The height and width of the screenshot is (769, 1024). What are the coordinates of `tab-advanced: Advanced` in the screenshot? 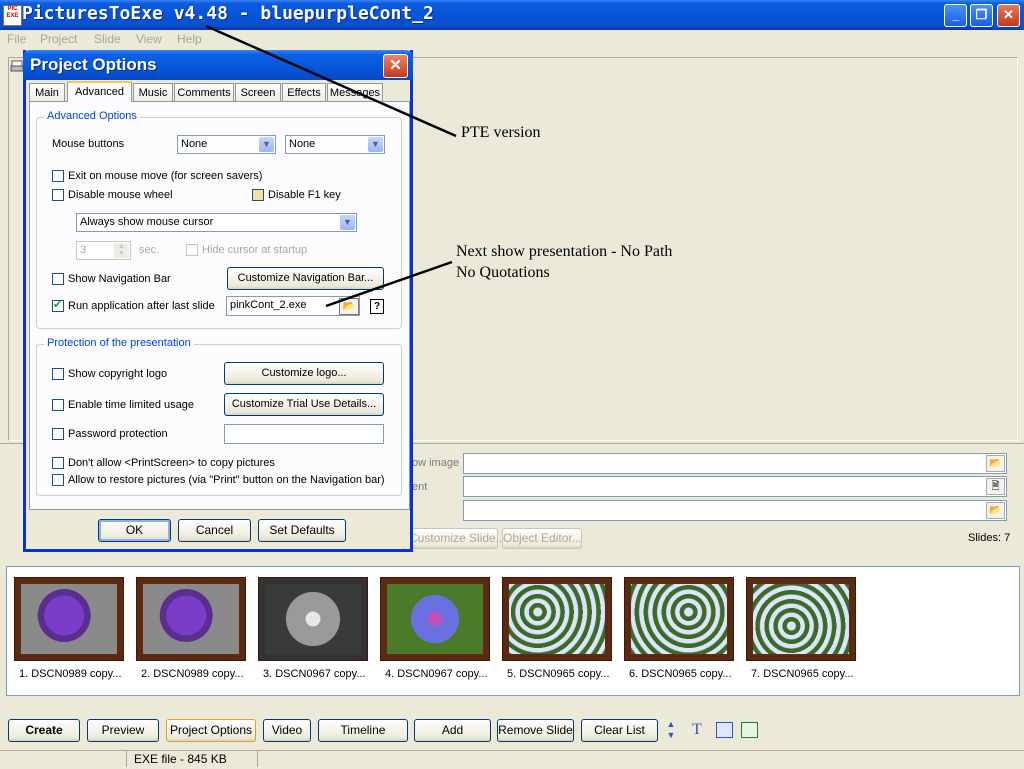 It's located at (99, 91).